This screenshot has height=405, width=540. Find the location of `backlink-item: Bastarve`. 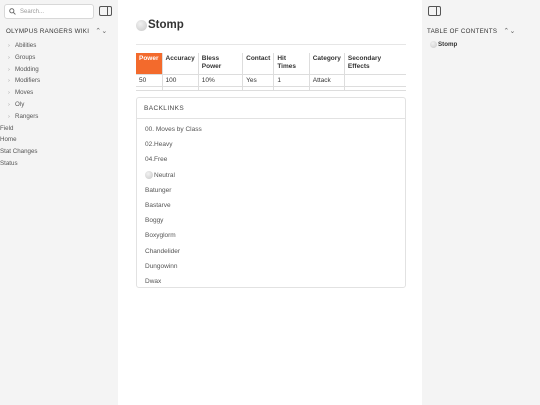

backlink-item: Bastarve is located at coordinates (271, 205).